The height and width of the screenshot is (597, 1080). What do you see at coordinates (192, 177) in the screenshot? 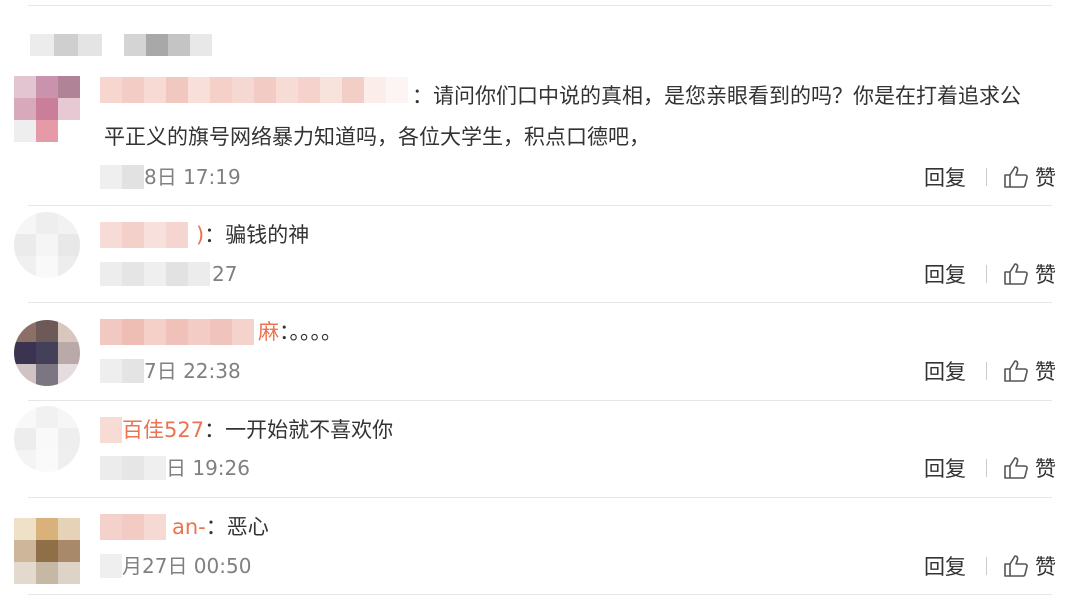
I see `timestamp: 8日 17:19` at bounding box center [192, 177].